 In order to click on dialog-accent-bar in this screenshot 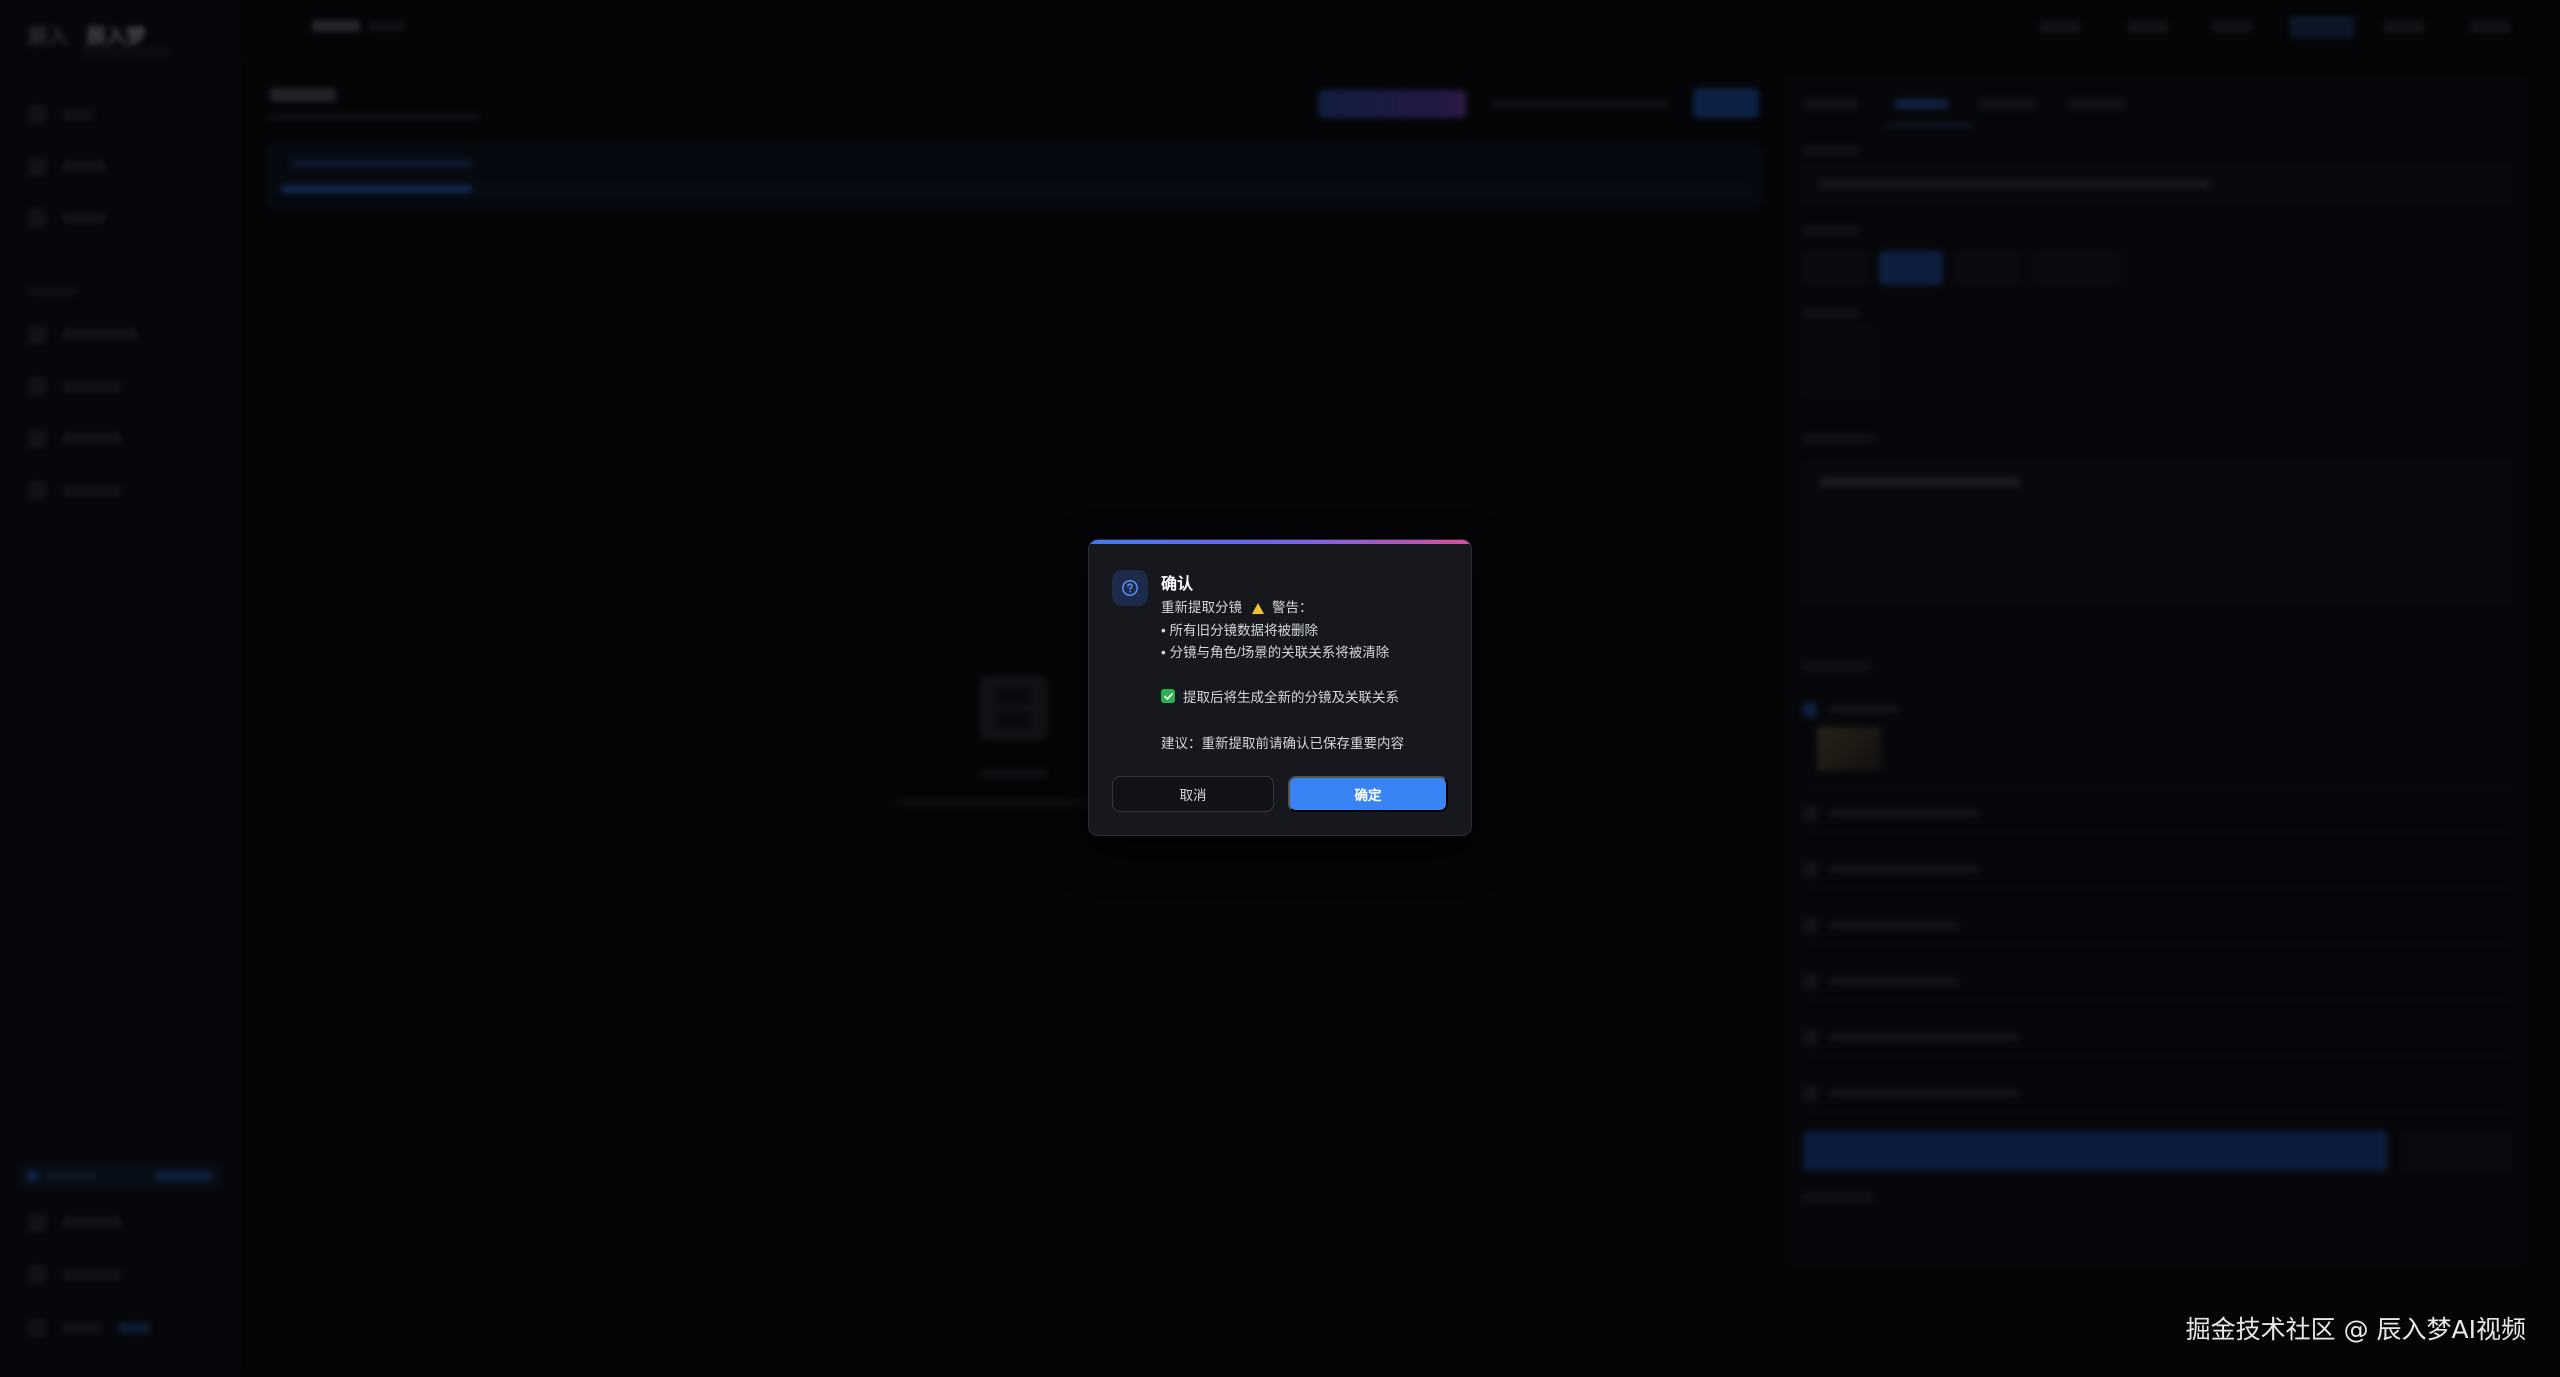, I will do `click(1280, 542)`.